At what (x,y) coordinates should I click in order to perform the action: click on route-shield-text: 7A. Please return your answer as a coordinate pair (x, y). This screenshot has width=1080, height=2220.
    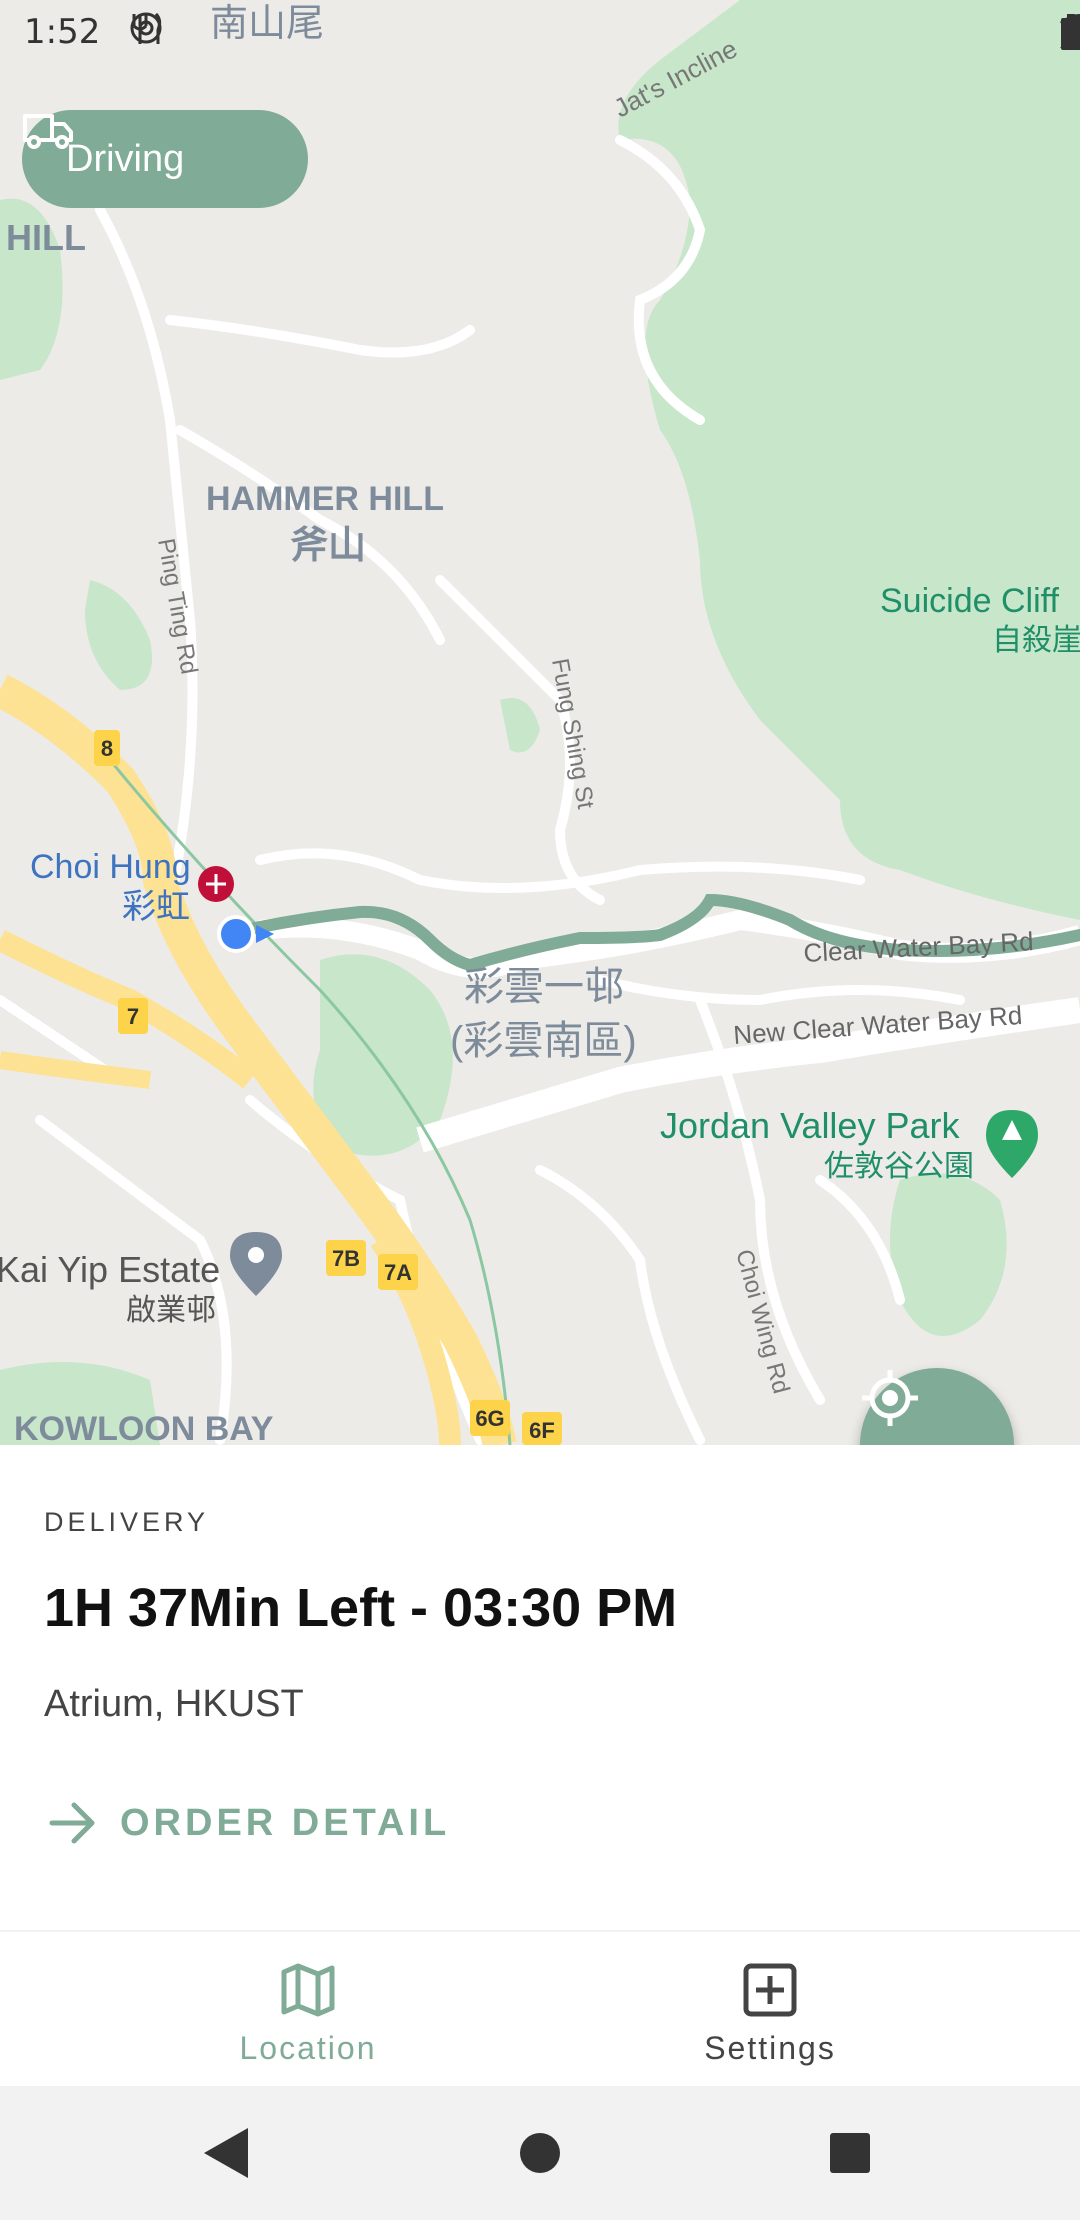
    Looking at the image, I should click on (398, 1272).